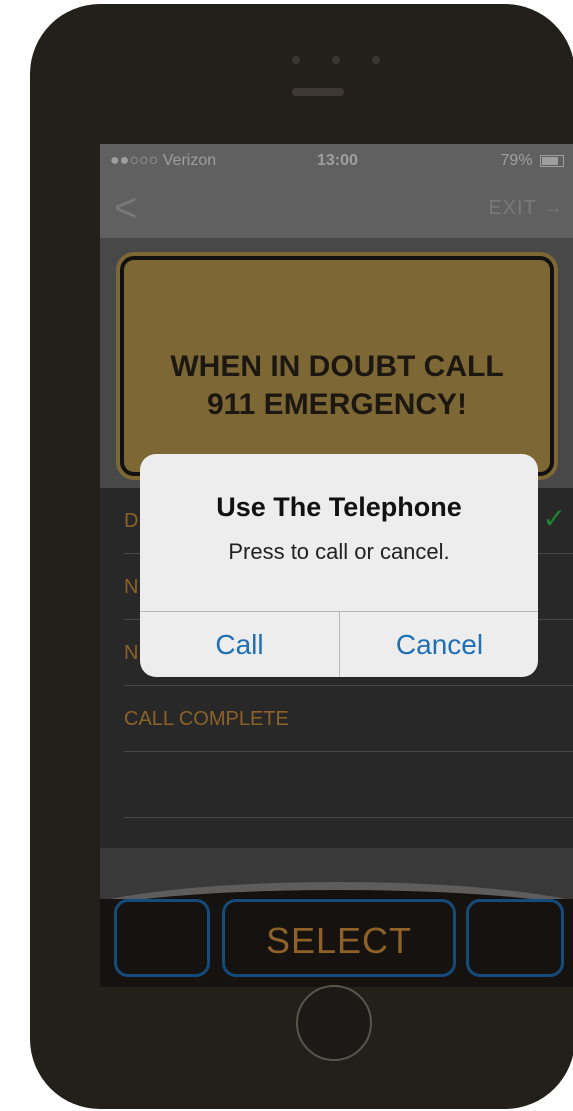 This screenshot has height=1111, width=573. What do you see at coordinates (439, 644) in the screenshot?
I see `cancel-button: Cancel` at bounding box center [439, 644].